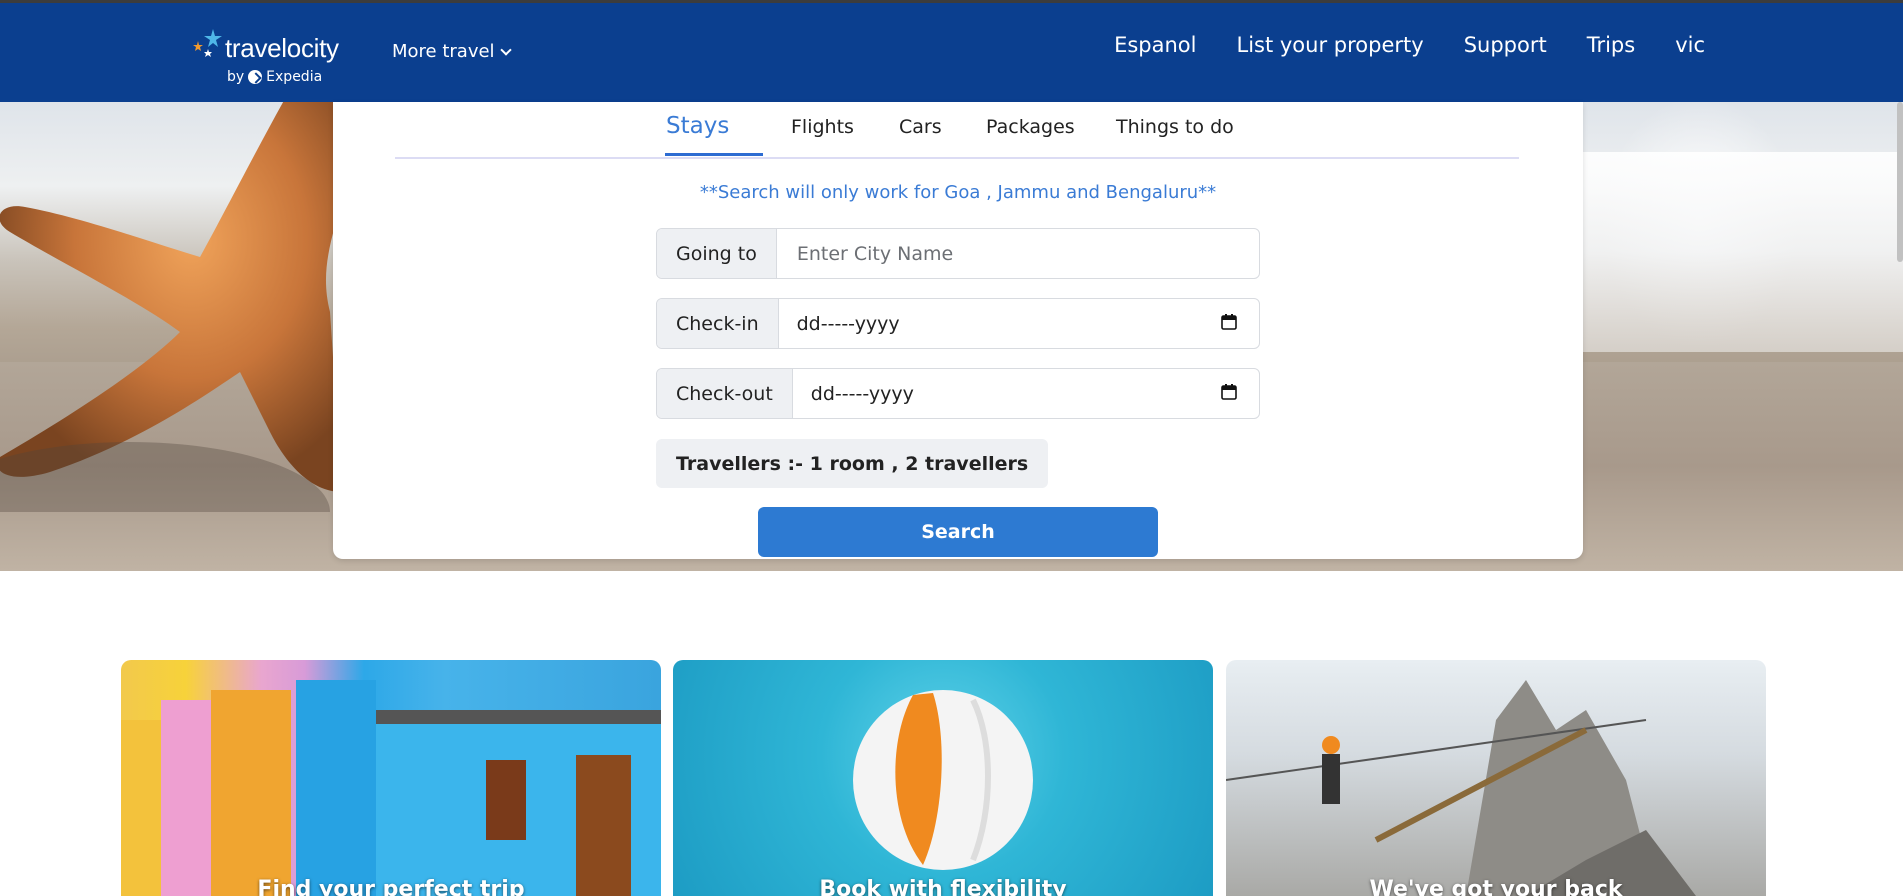 This screenshot has width=1903, height=896. I want to click on check-in-group: Check-in dd-----yyyy, so click(958, 323).